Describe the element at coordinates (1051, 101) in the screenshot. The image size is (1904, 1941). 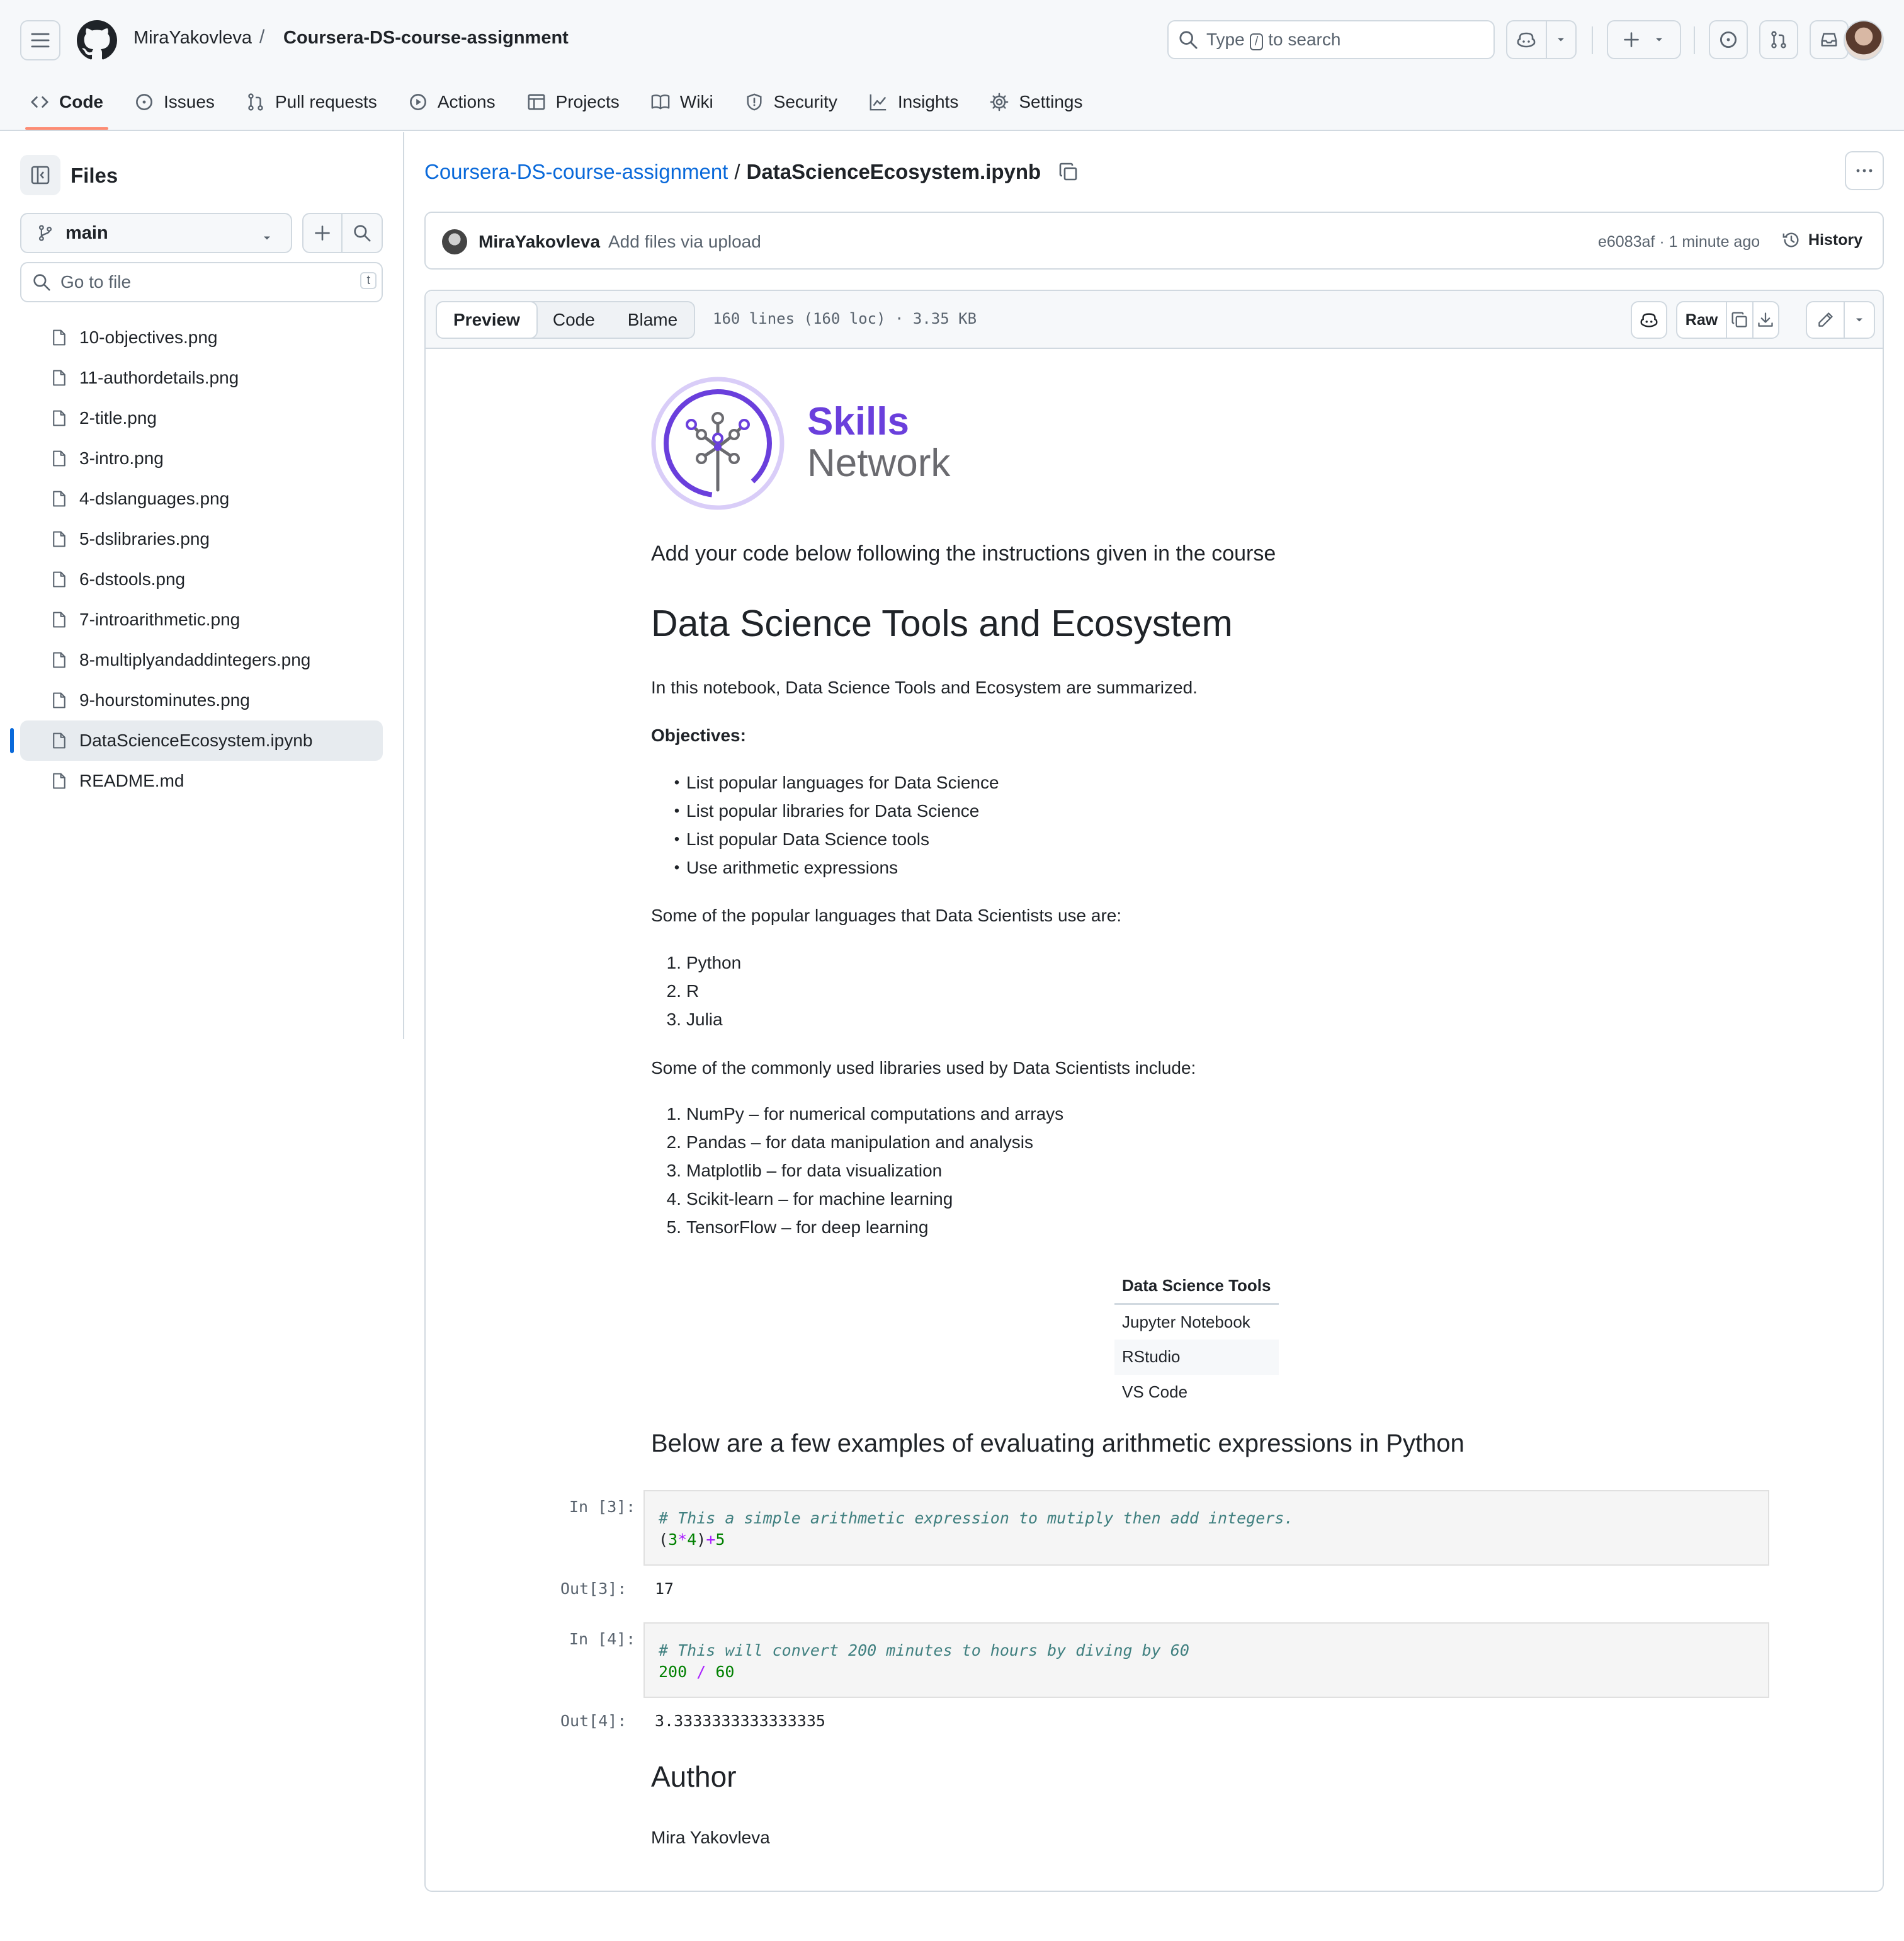
I see `tab-label: Settings` at that location.